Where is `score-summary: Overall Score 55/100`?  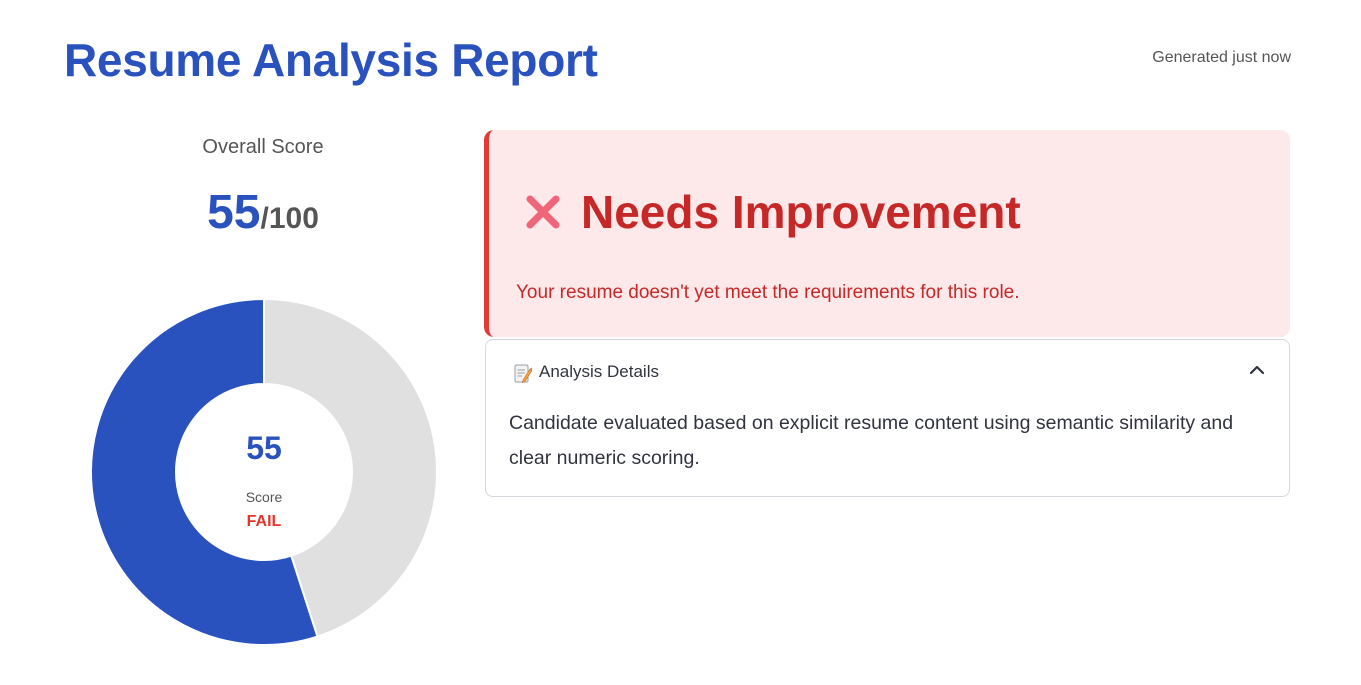
score-summary: Overall Score 55/100 is located at coordinates (263, 189).